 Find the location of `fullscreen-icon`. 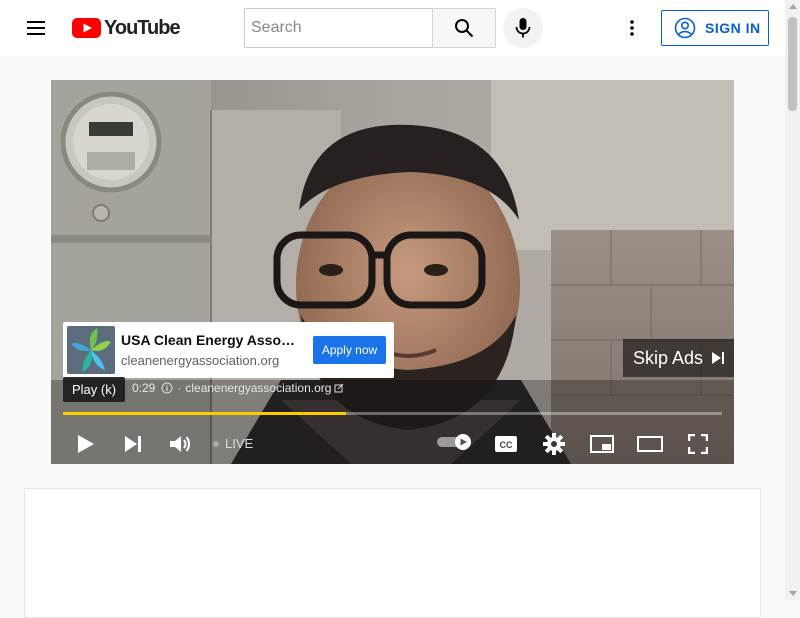

fullscreen-icon is located at coordinates (698, 444).